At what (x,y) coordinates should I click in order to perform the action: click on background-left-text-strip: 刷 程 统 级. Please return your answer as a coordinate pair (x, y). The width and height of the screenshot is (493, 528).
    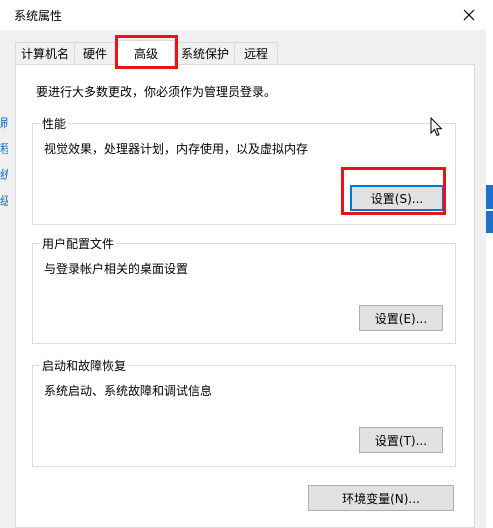
    Looking at the image, I should click on (4, 170).